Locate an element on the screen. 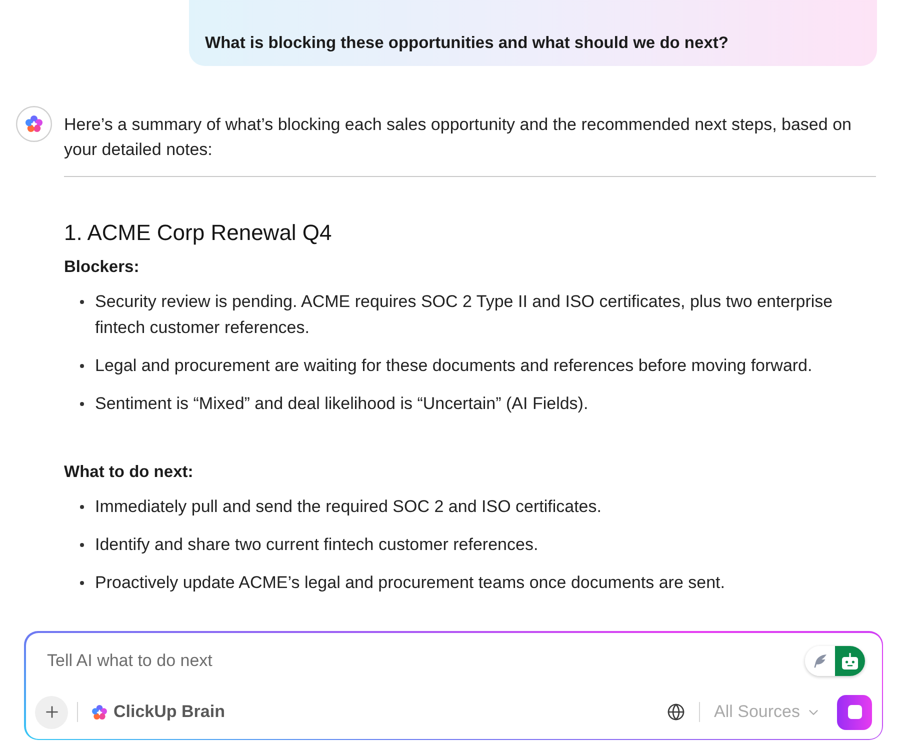 Image resolution: width=902 pixels, height=745 pixels. feather-icon is located at coordinates (820, 661).